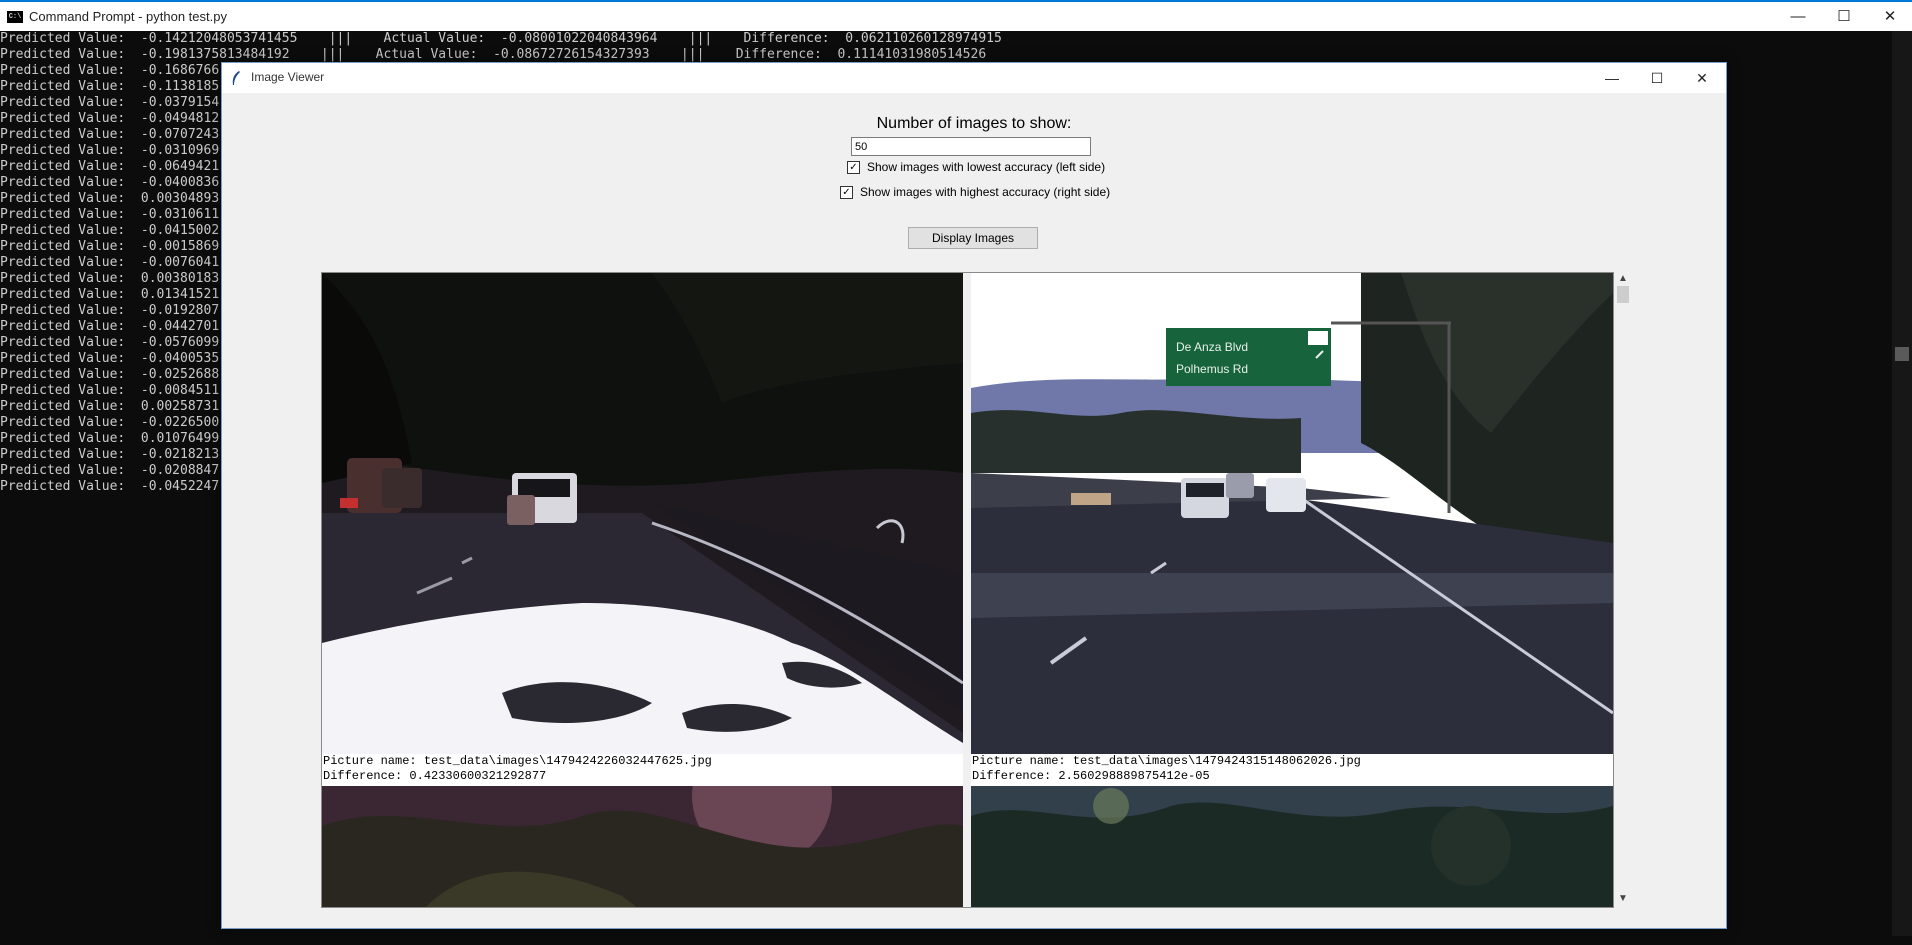 The image size is (1912, 945). What do you see at coordinates (1657, 78) in the screenshot?
I see `viewer-maximize-button: ☐` at bounding box center [1657, 78].